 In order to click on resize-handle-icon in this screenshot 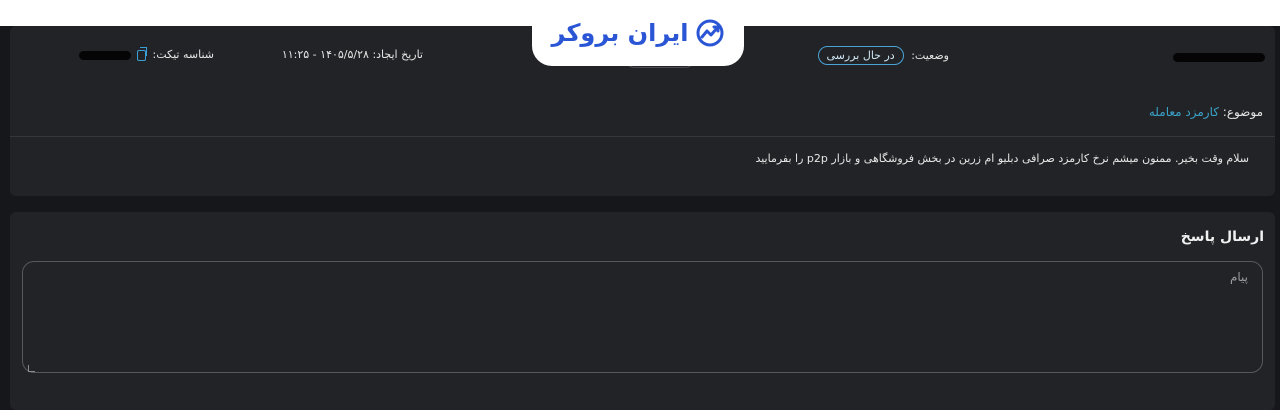, I will do `click(31, 368)`.